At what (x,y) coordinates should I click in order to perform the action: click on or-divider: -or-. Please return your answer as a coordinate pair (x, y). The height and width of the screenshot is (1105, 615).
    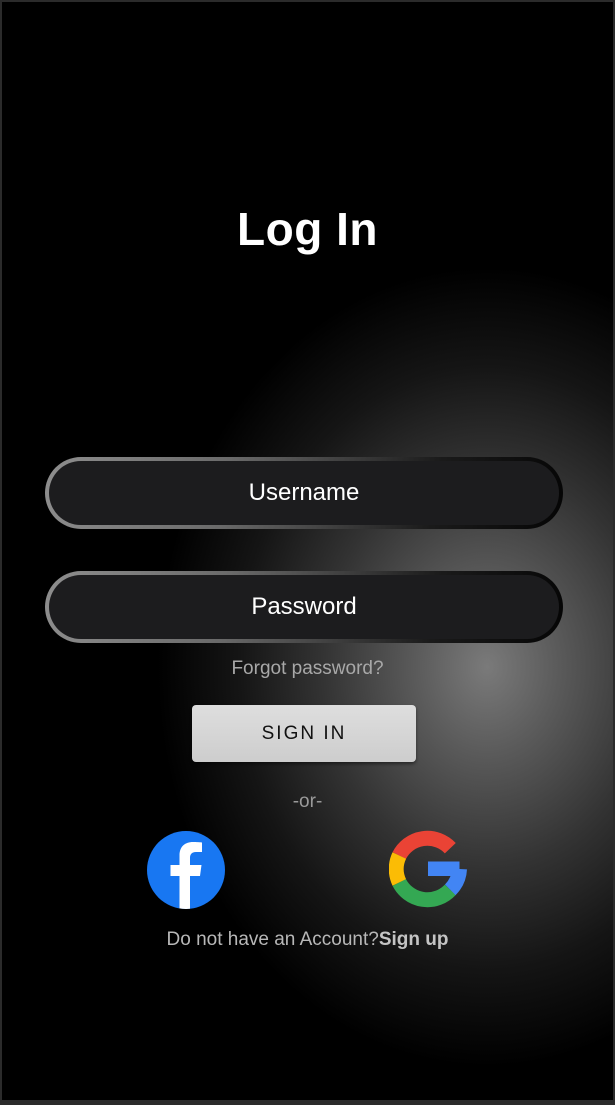
    Looking at the image, I should click on (307, 801).